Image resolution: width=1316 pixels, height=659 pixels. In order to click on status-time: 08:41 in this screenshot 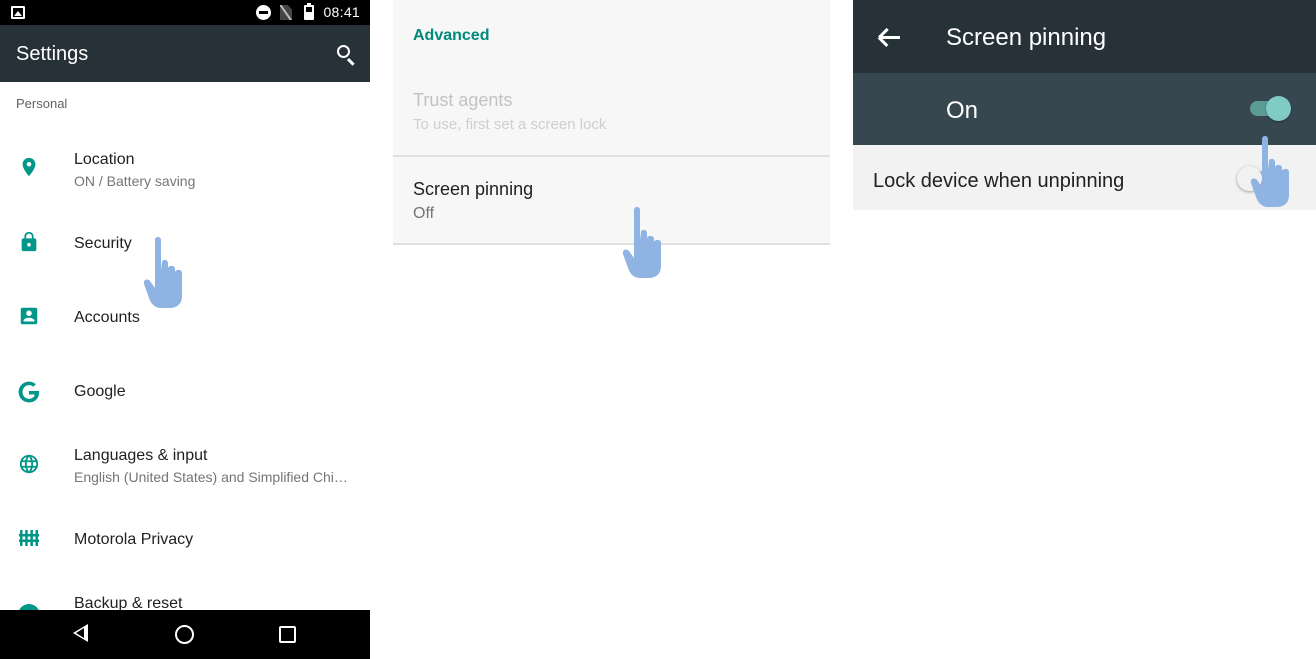, I will do `click(341, 12)`.